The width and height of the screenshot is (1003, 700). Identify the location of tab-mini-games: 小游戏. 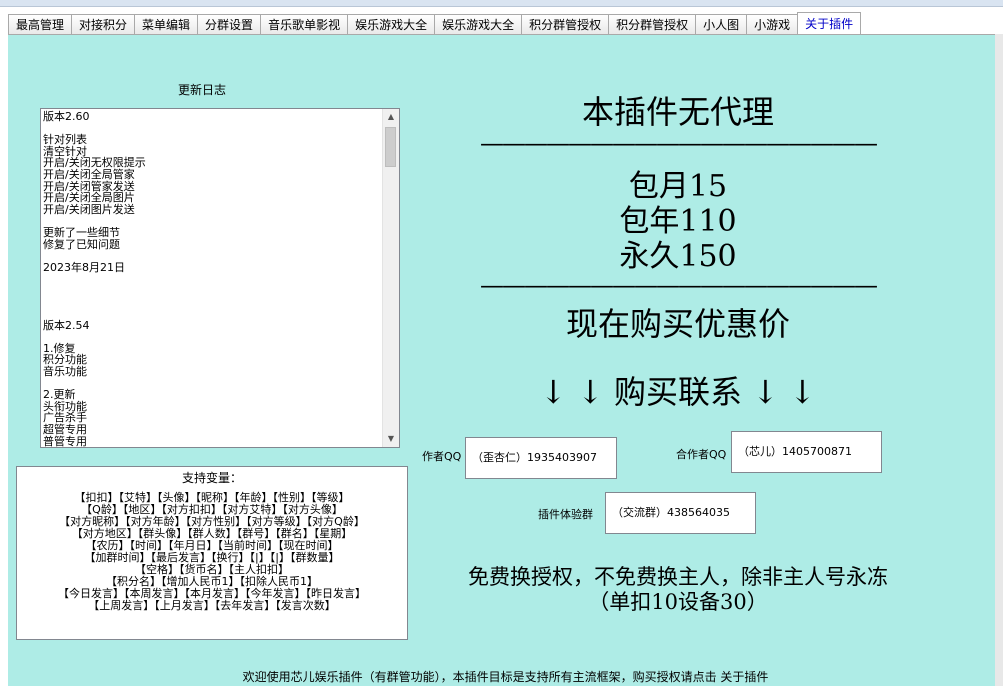
(772, 24).